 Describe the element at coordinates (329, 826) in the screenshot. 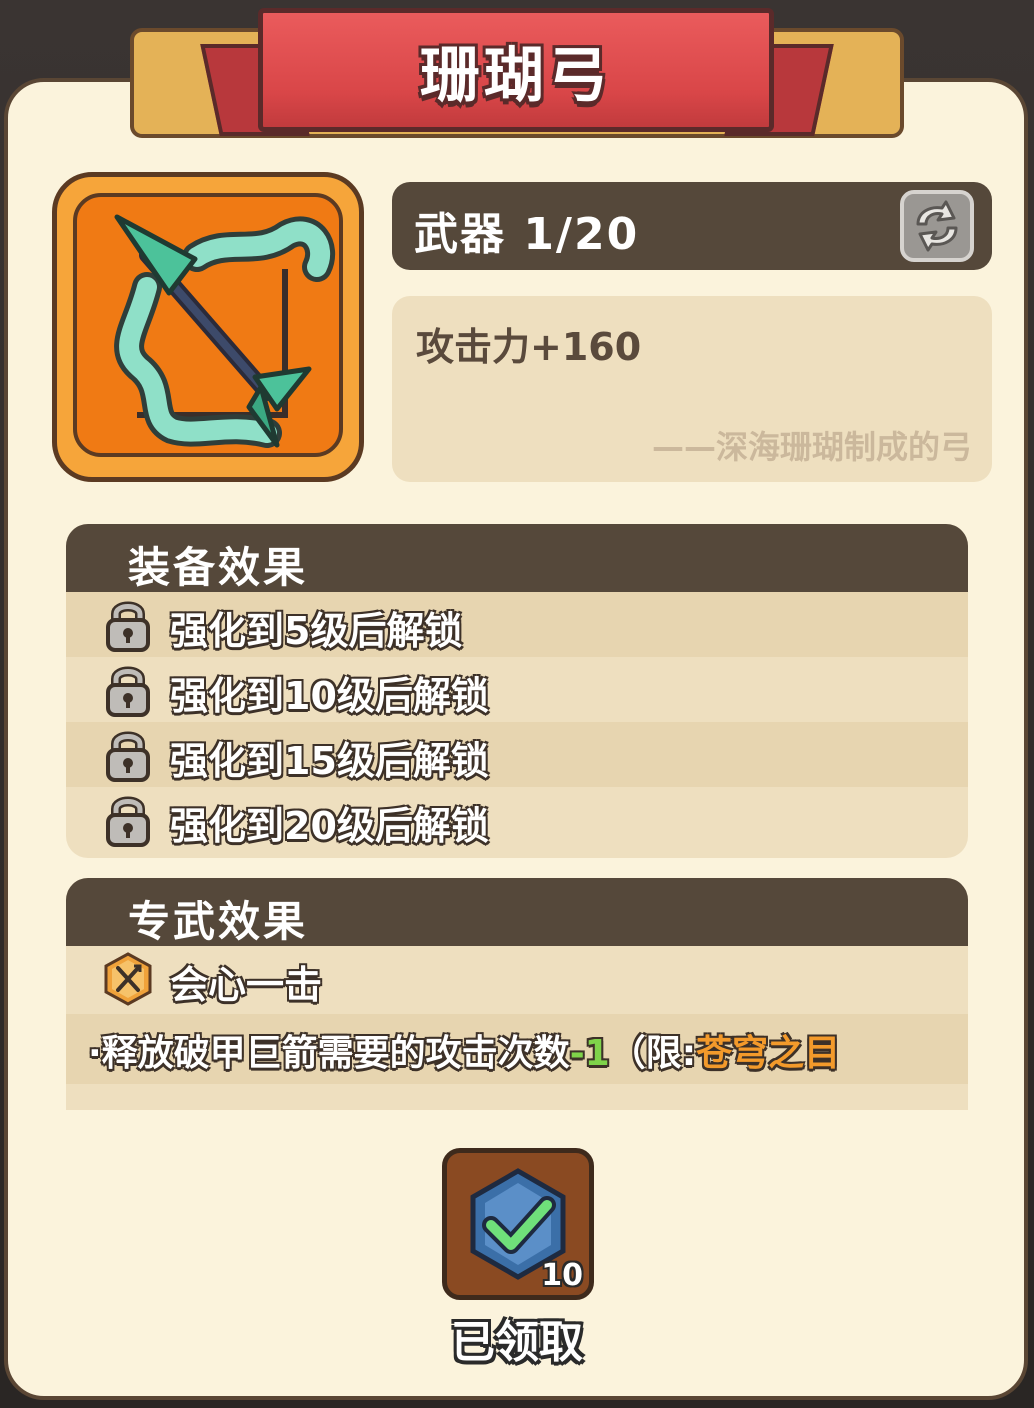

I see `equip-effect-text: 强化到20级后解锁` at that location.